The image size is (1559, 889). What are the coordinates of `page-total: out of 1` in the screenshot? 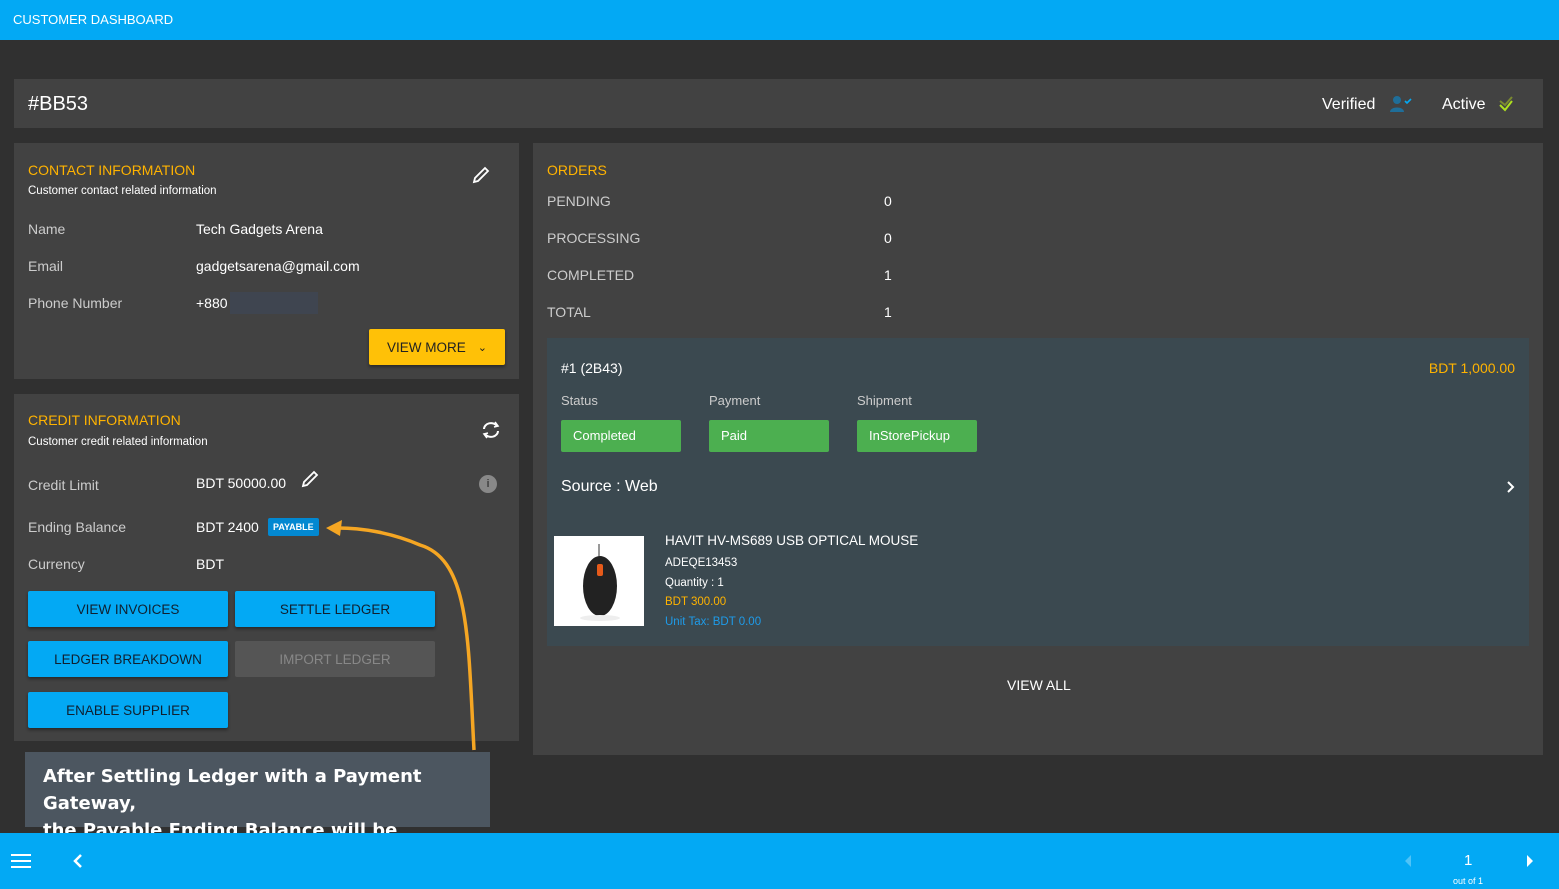 It's located at (1468, 881).